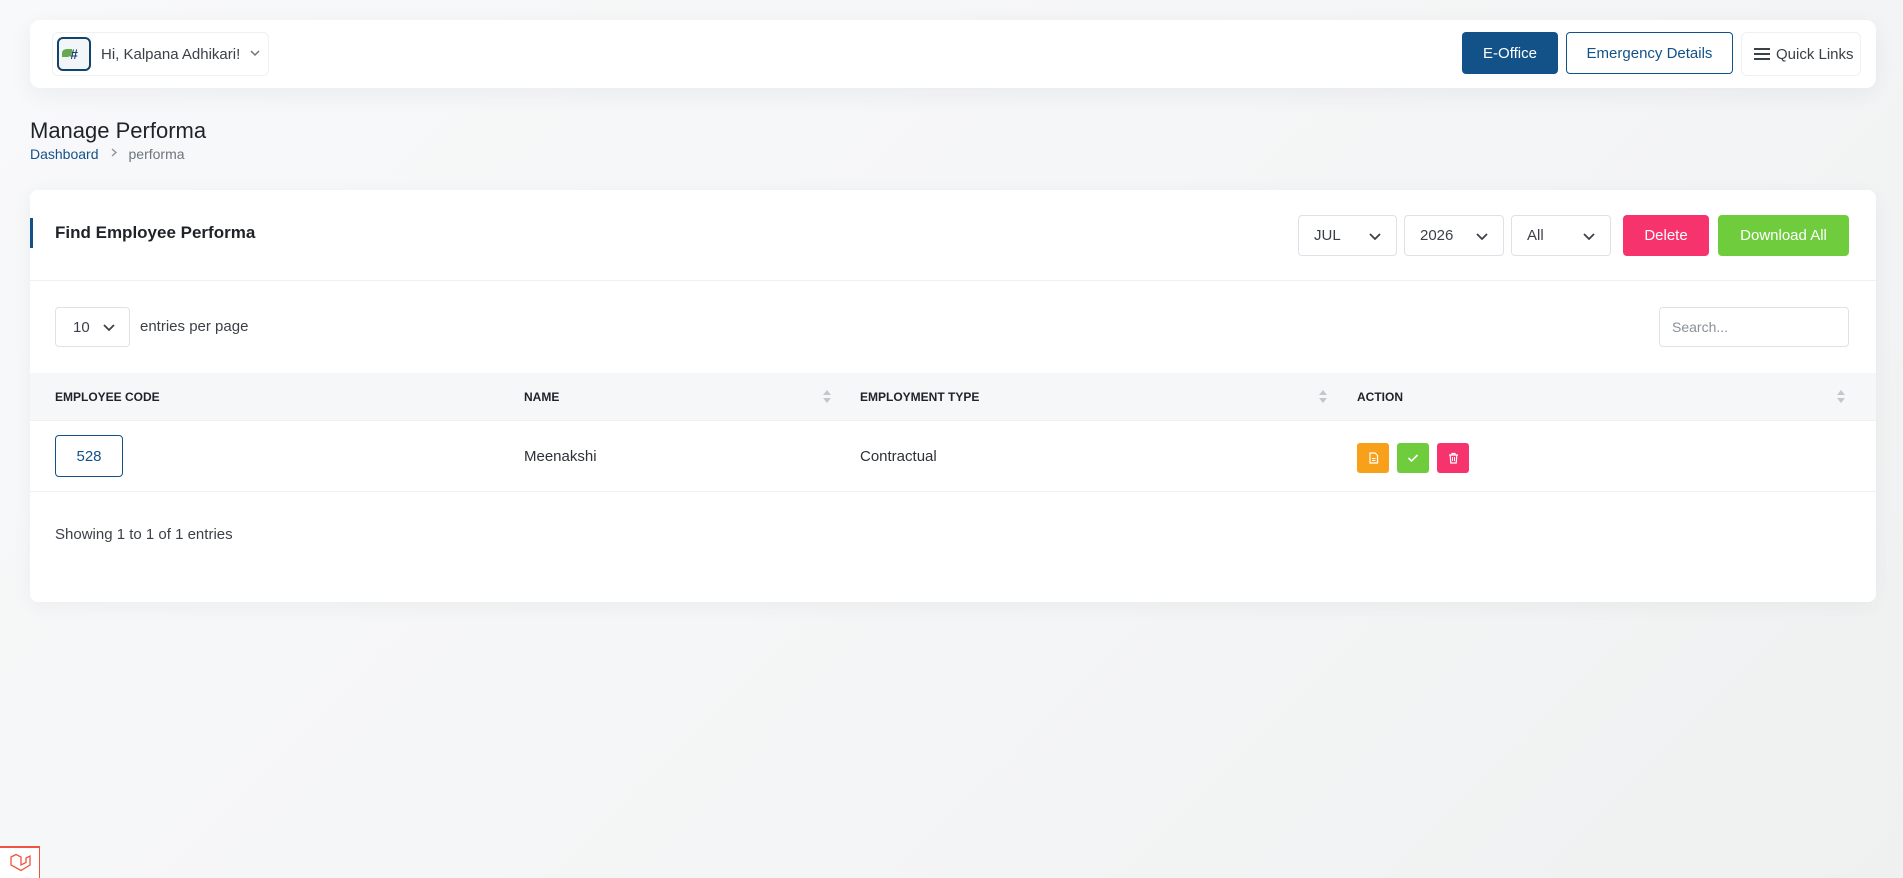 This screenshot has width=1903, height=878. Describe the element at coordinates (1437, 235) in the screenshot. I see `year-select-value: 2026` at that location.